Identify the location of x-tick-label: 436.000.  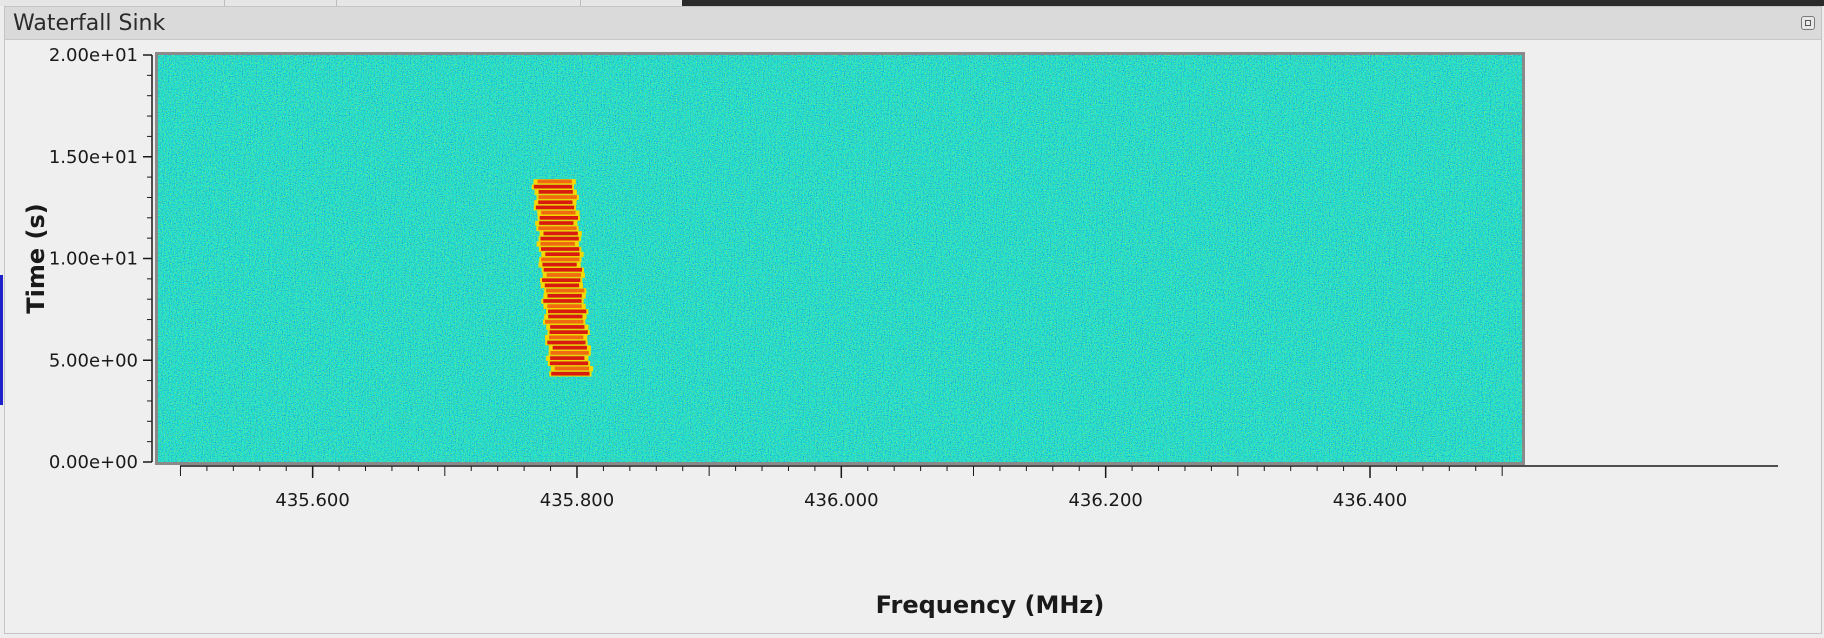
(841, 500).